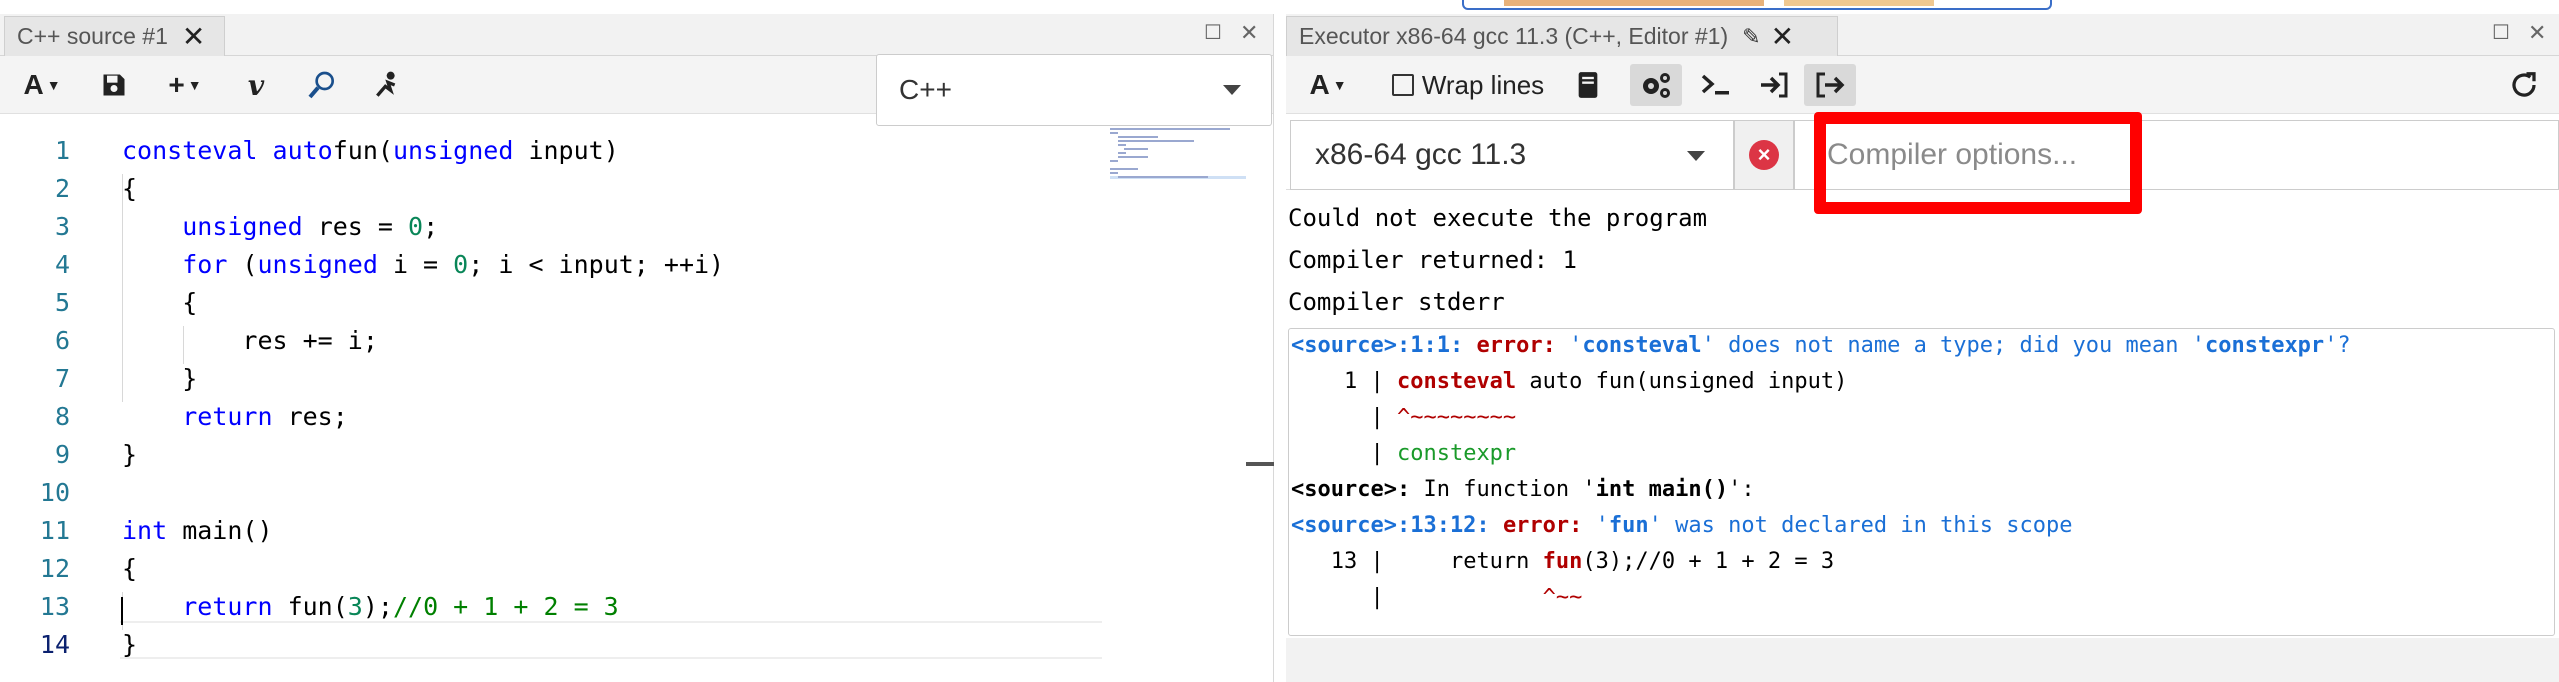 This screenshot has height=682, width=2559. Describe the element at coordinates (130, 644) in the screenshot. I see `code-line-14: }` at that location.